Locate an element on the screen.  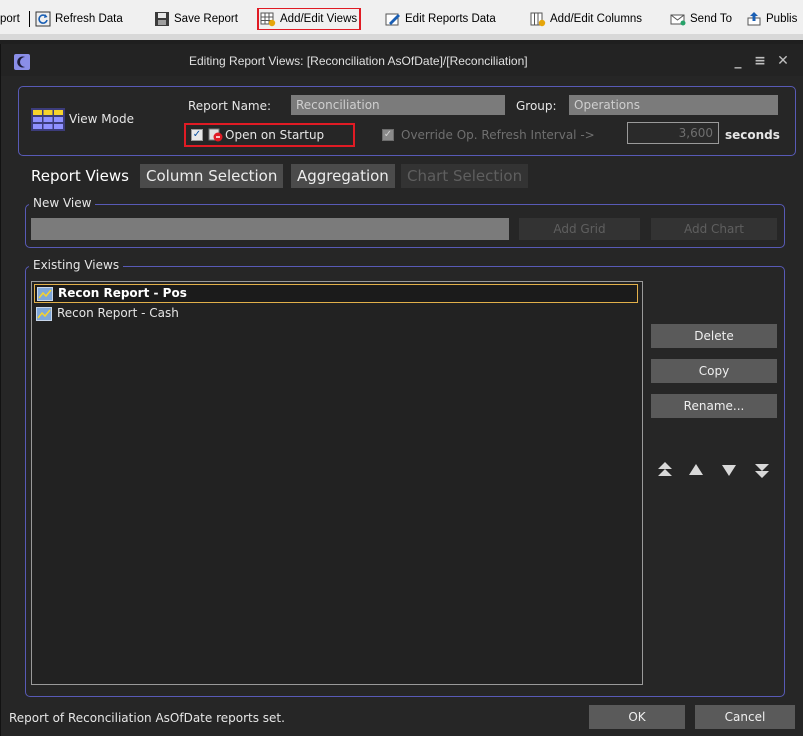
ok-button: OK is located at coordinates (637, 717).